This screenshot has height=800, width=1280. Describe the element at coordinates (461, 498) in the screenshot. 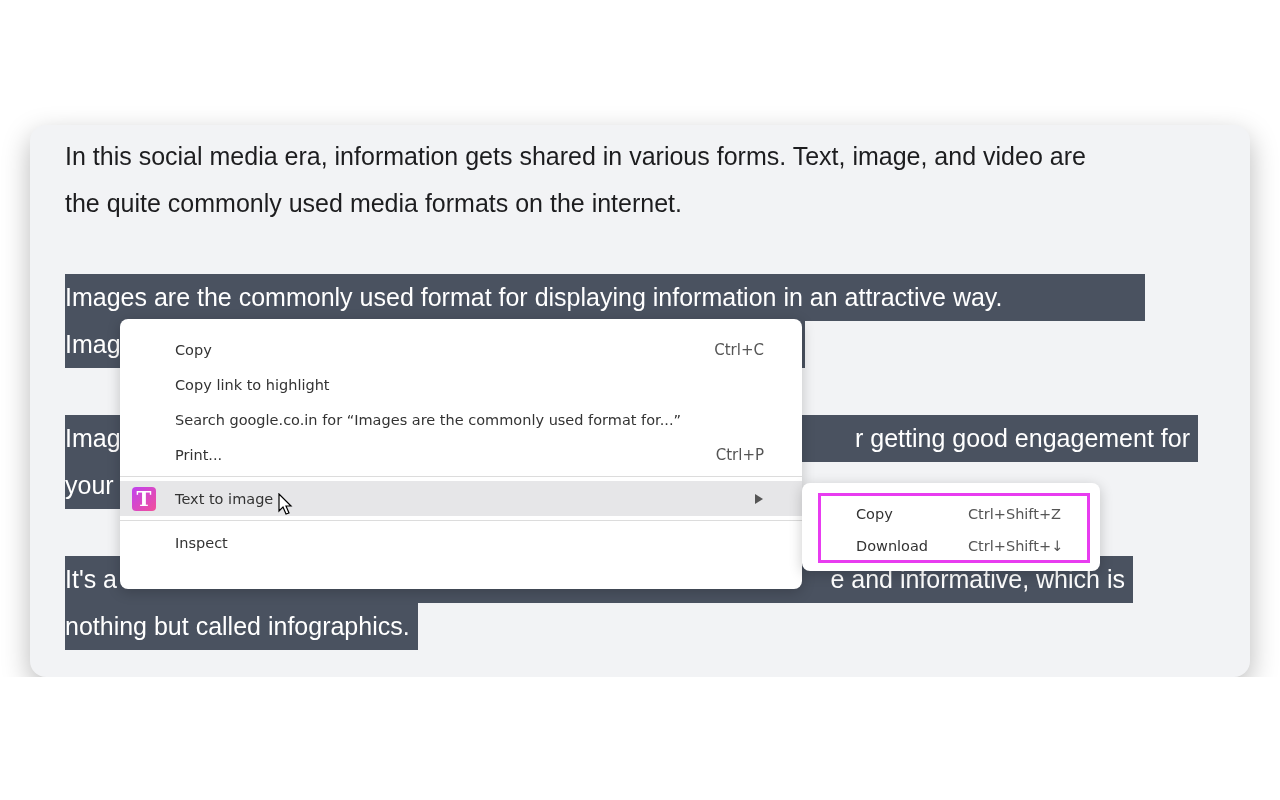

I see `menu-item: T Text to image` at that location.